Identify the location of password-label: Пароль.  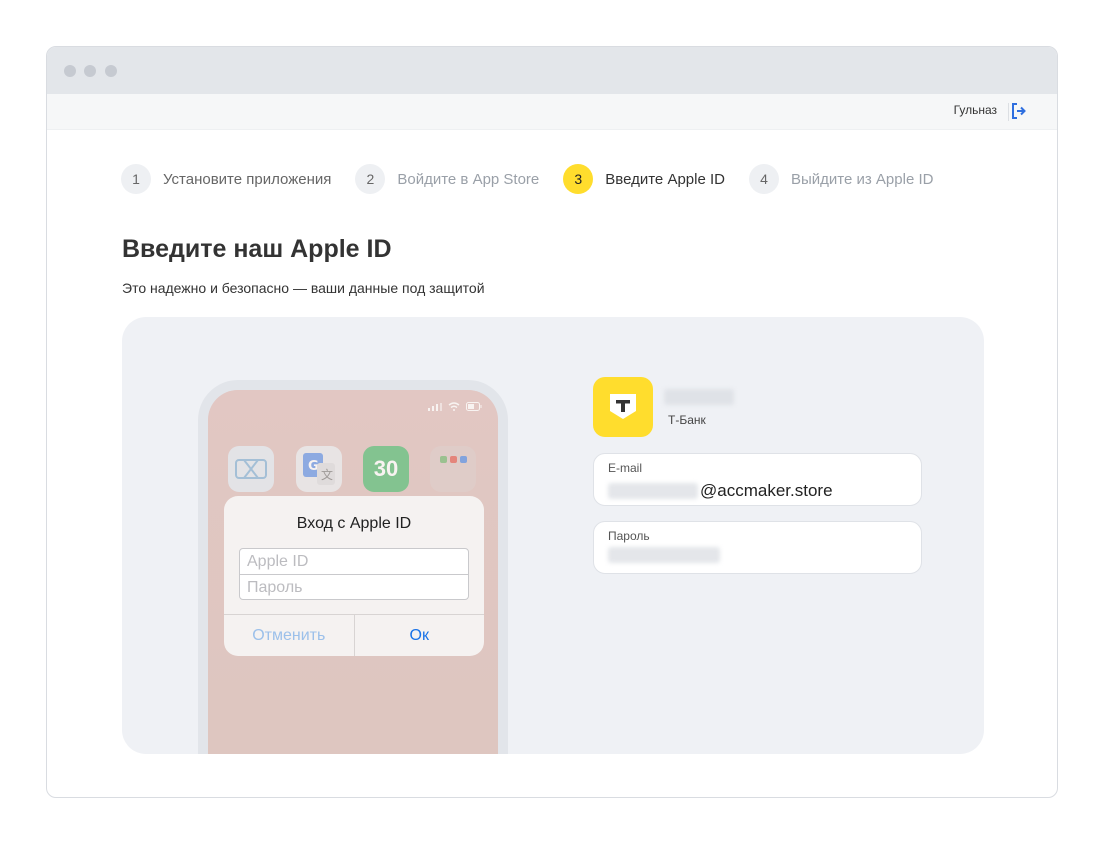
(629, 536).